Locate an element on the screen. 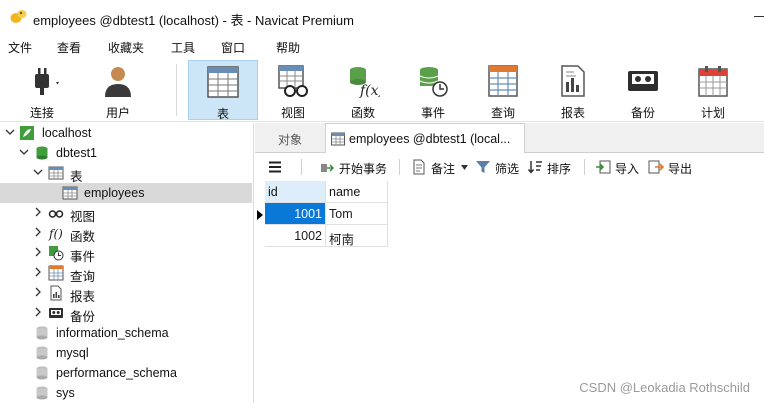  view-icon is located at coordinates (293, 81).